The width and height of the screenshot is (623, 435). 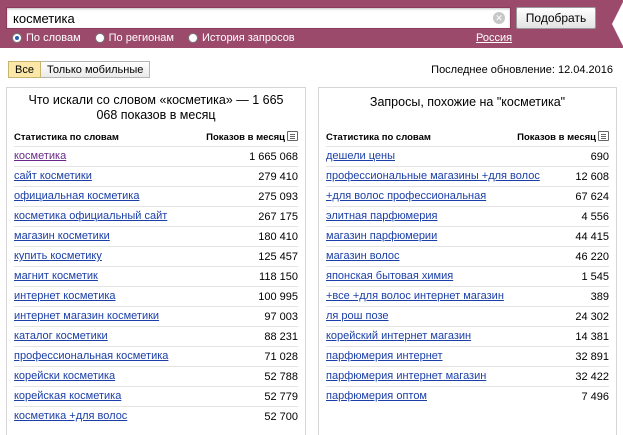 I want to click on shows-count: 88 231, so click(x=281, y=336).